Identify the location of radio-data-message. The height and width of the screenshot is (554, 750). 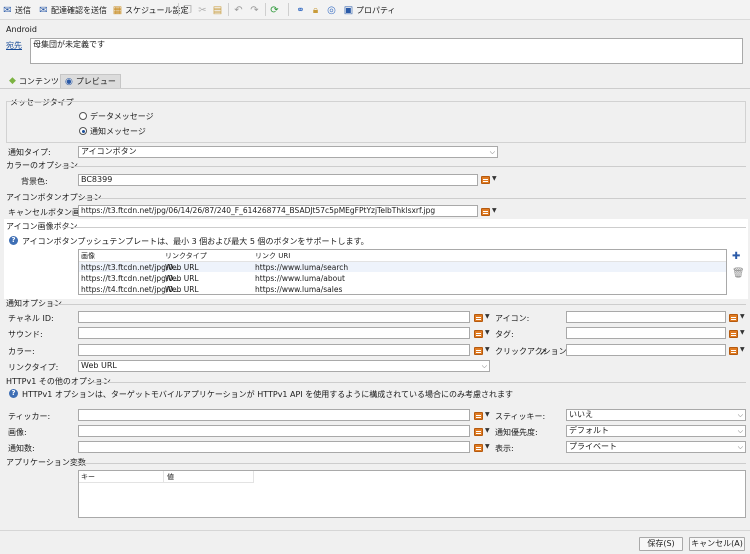
(83, 116).